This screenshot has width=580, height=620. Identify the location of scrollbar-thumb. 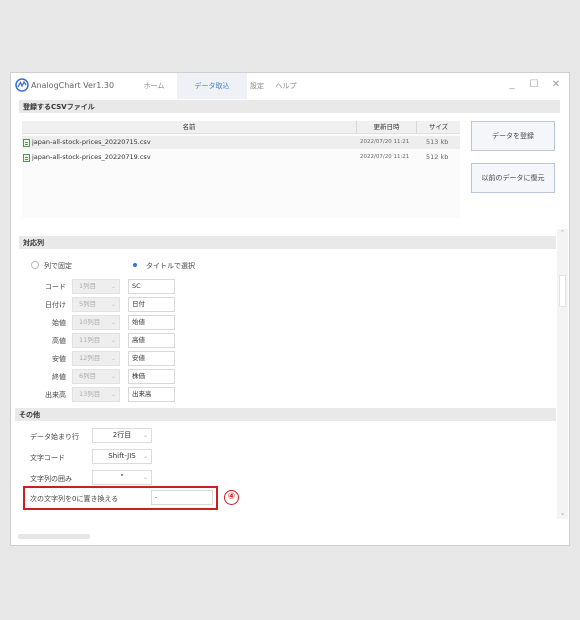
(562, 291).